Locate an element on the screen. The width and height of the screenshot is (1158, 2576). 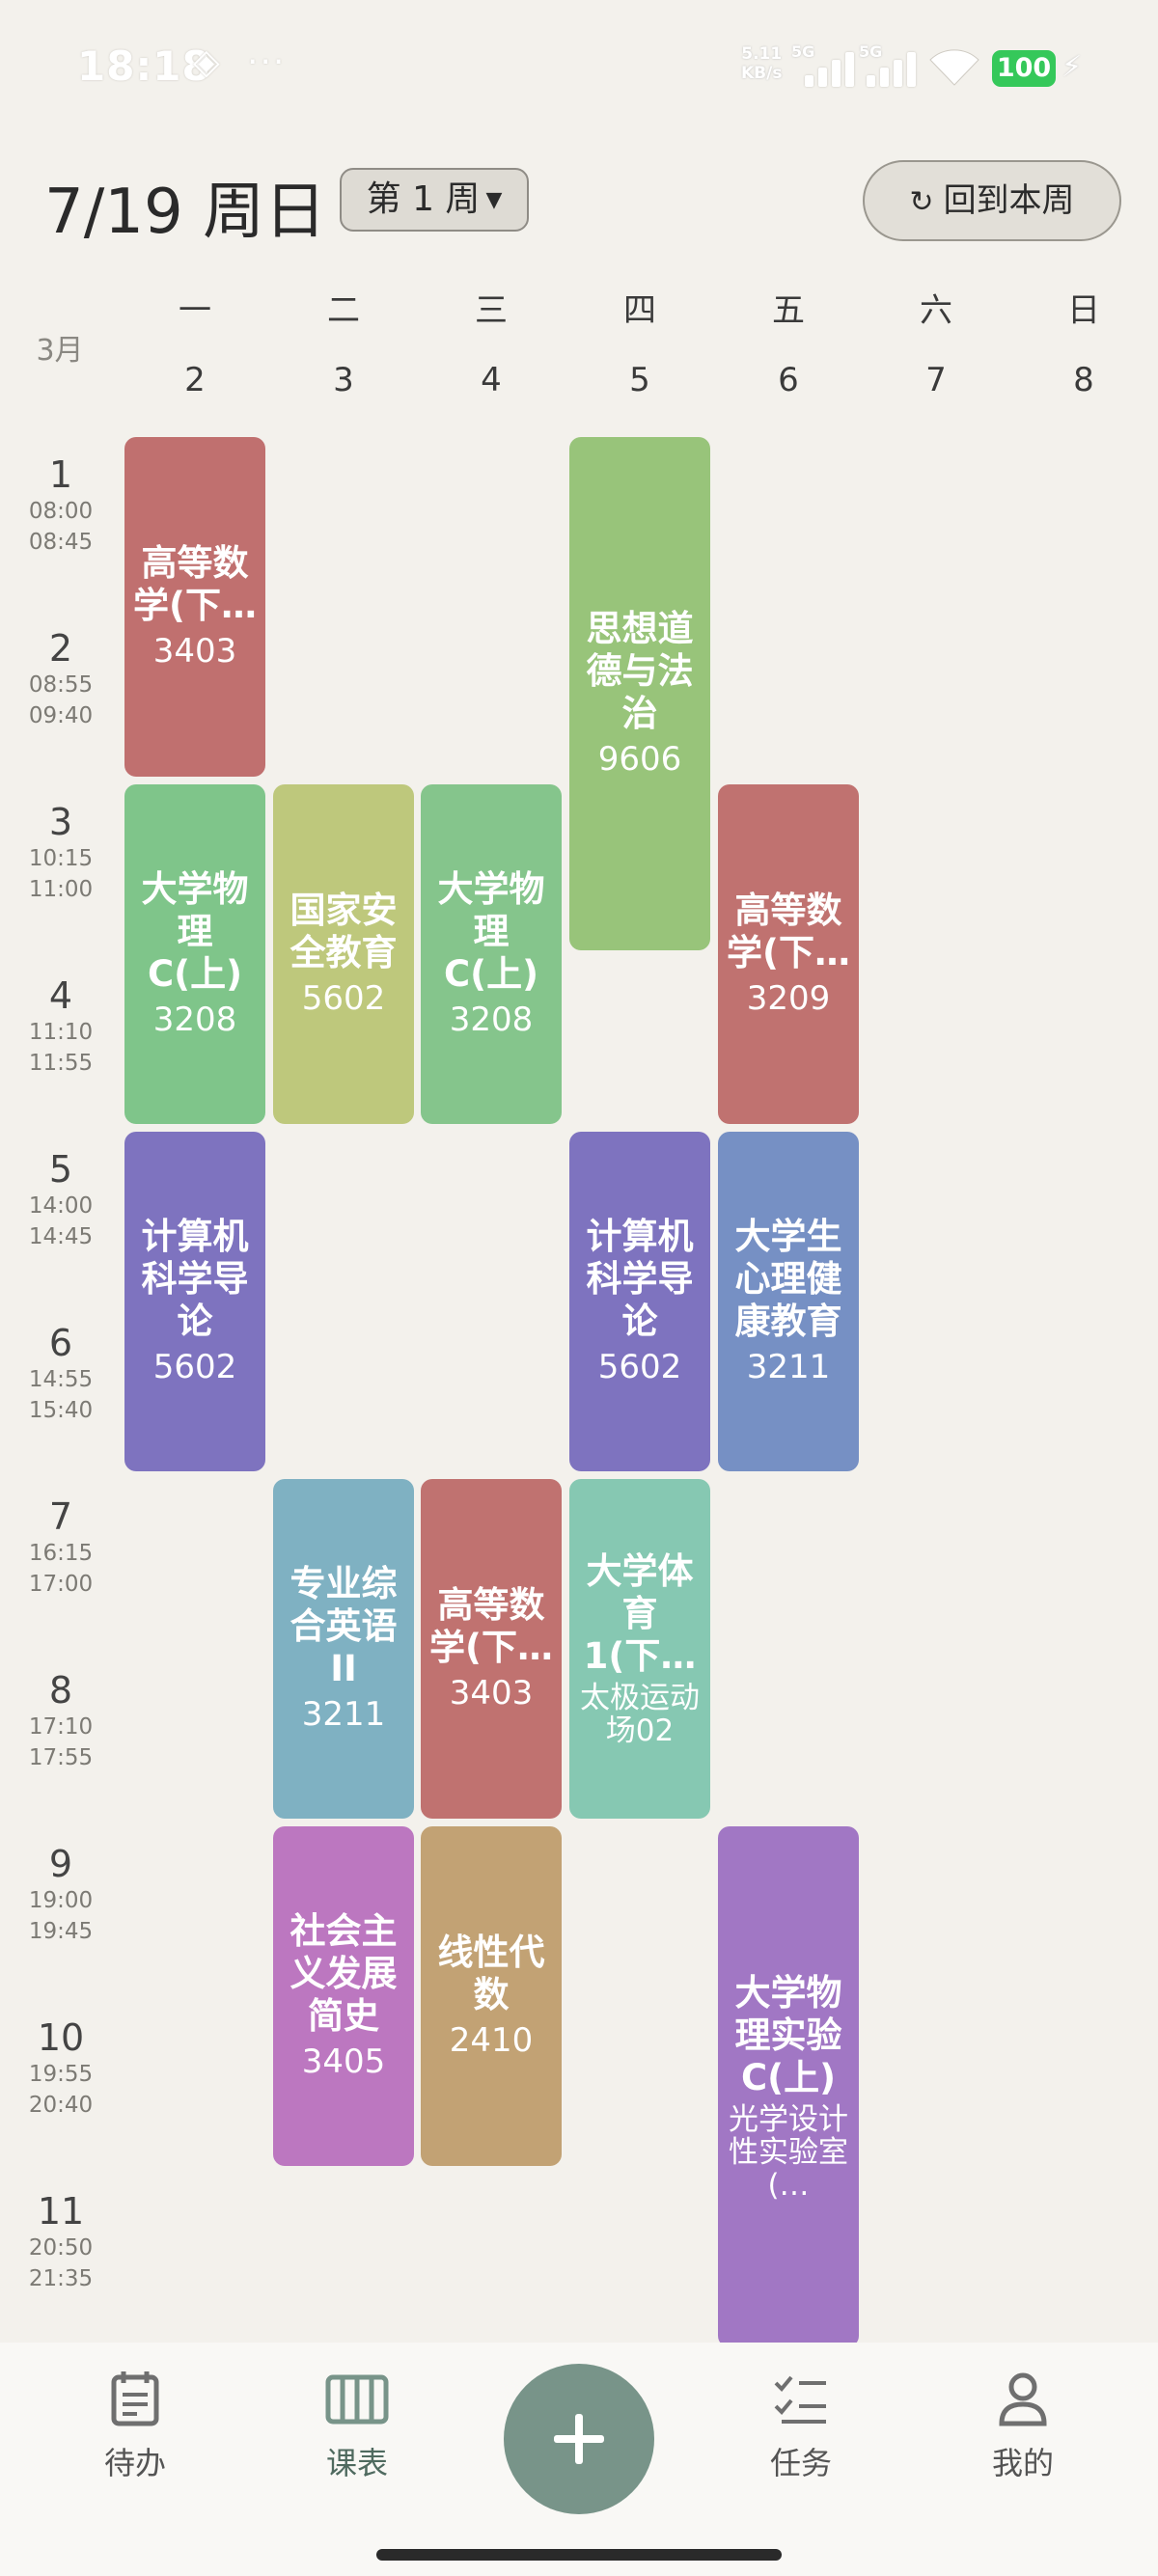
wifi-icon is located at coordinates (954, 71).